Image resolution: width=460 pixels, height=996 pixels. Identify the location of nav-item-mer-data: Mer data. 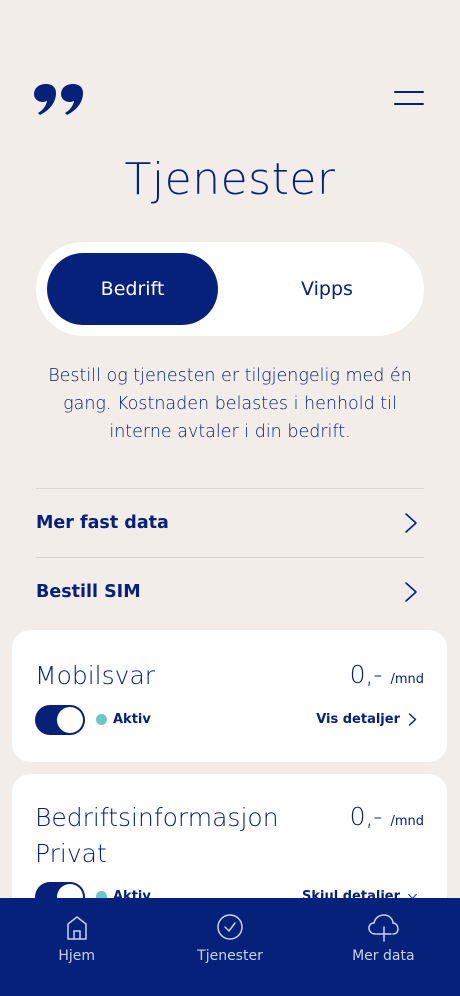
(383, 947).